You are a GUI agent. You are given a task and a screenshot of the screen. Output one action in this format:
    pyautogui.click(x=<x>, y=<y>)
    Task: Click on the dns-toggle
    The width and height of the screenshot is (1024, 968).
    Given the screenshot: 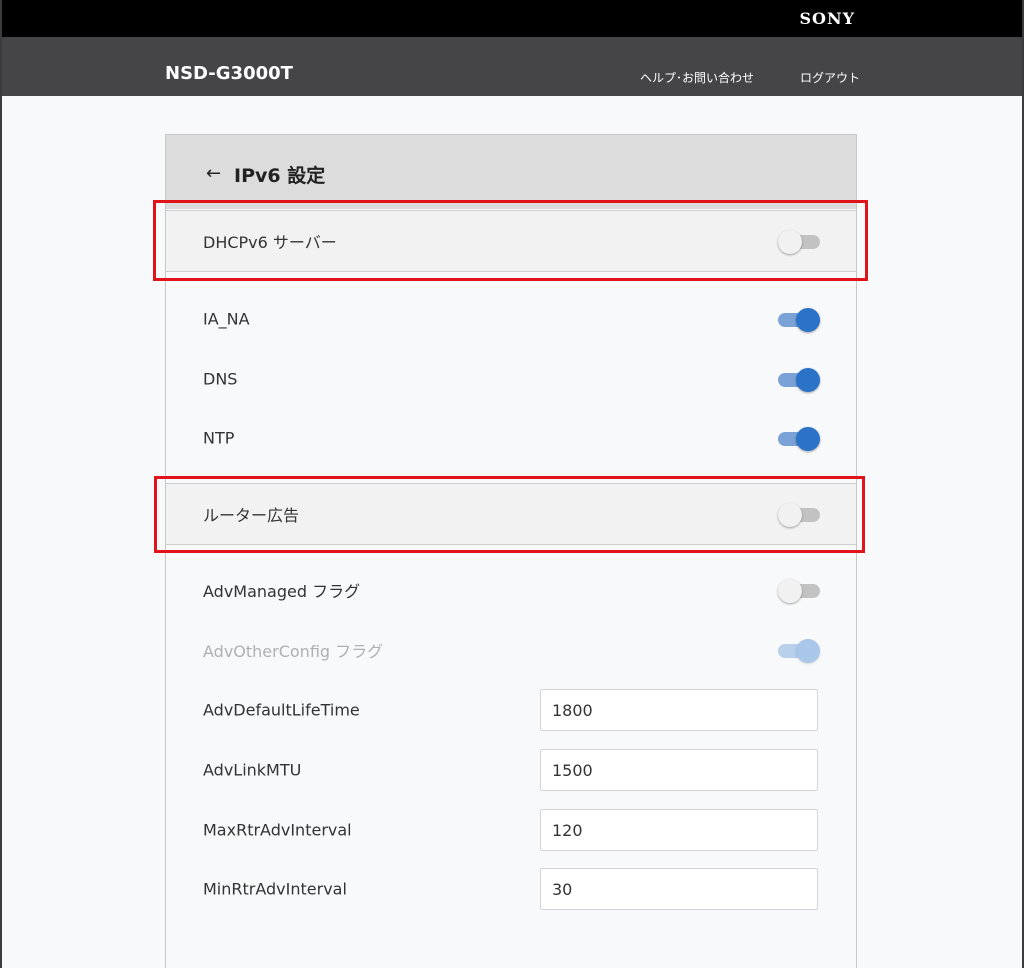 What is the action you would take?
    pyautogui.click(x=799, y=379)
    